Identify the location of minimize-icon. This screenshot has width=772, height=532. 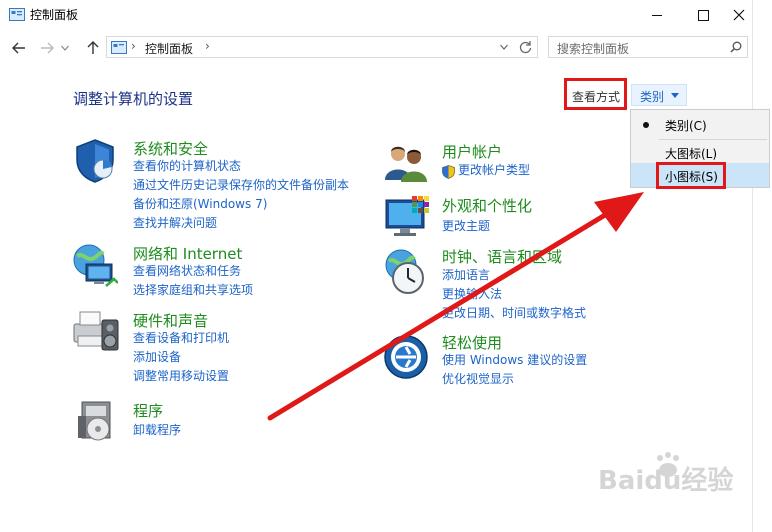
(657, 15).